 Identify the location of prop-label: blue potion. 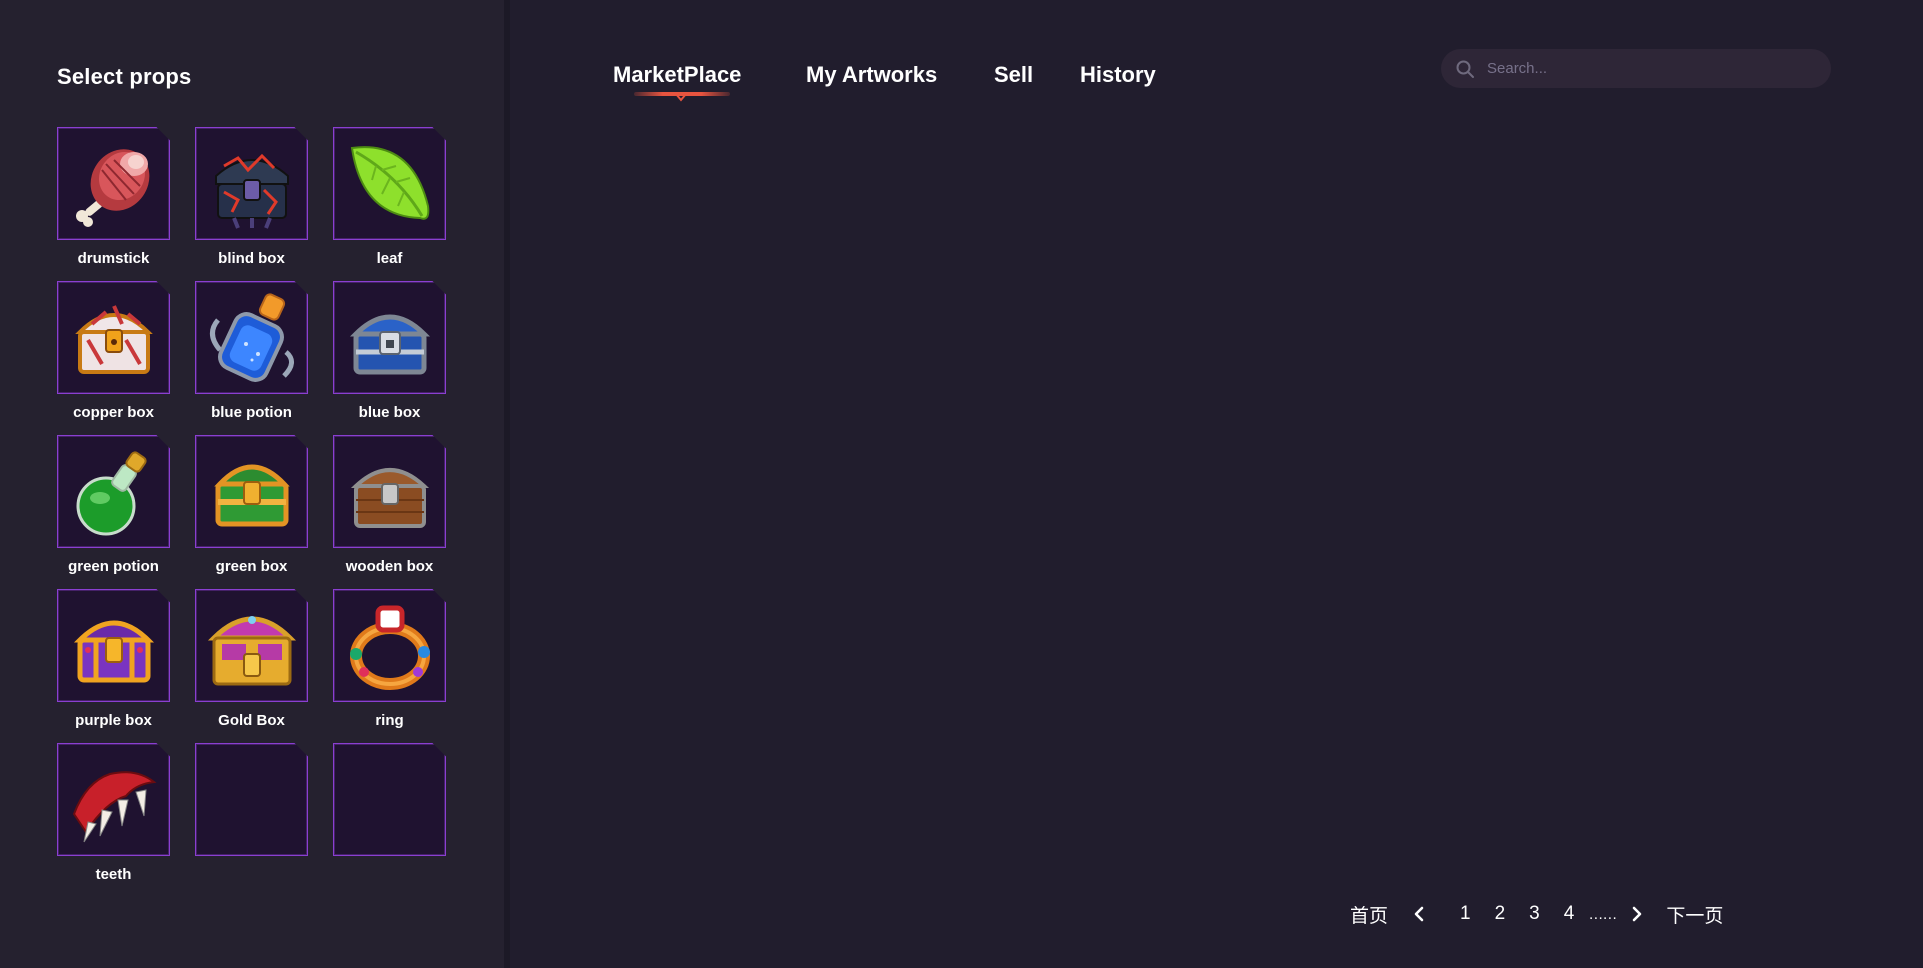
(251, 412).